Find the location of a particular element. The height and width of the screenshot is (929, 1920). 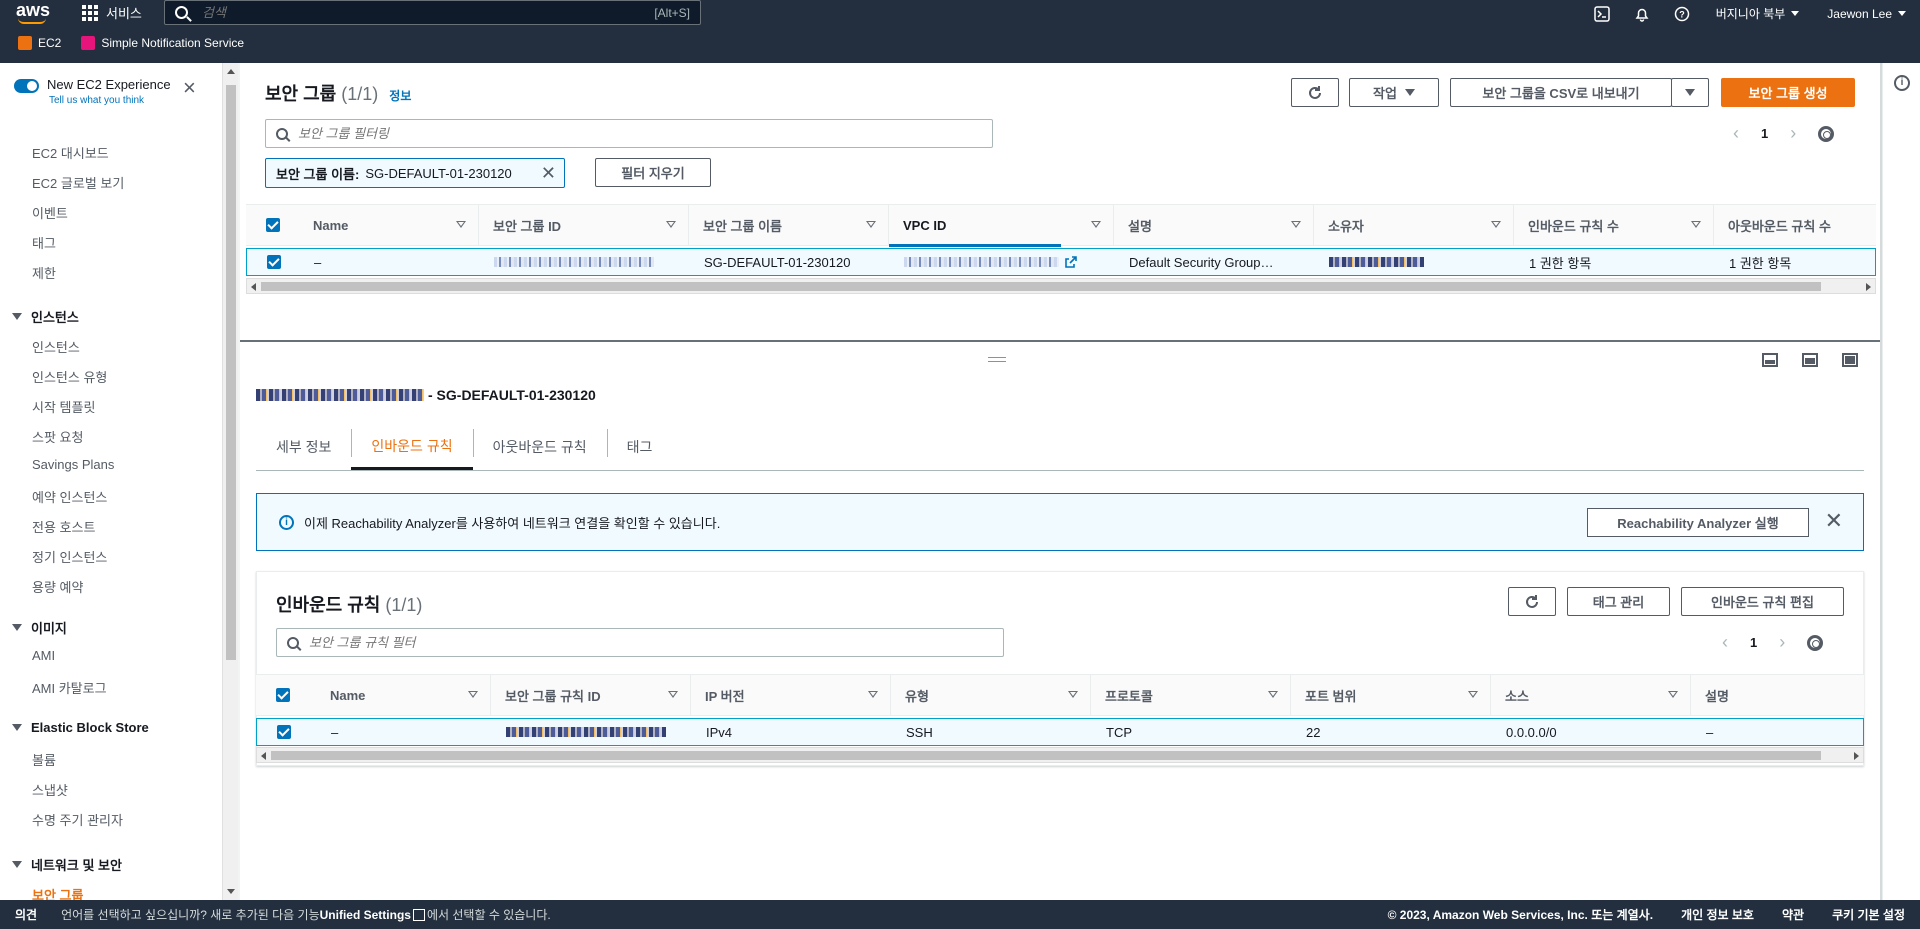

export-csv-button: 보안 그룹을 CSV로 내보내기 is located at coordinates (1561, 92).